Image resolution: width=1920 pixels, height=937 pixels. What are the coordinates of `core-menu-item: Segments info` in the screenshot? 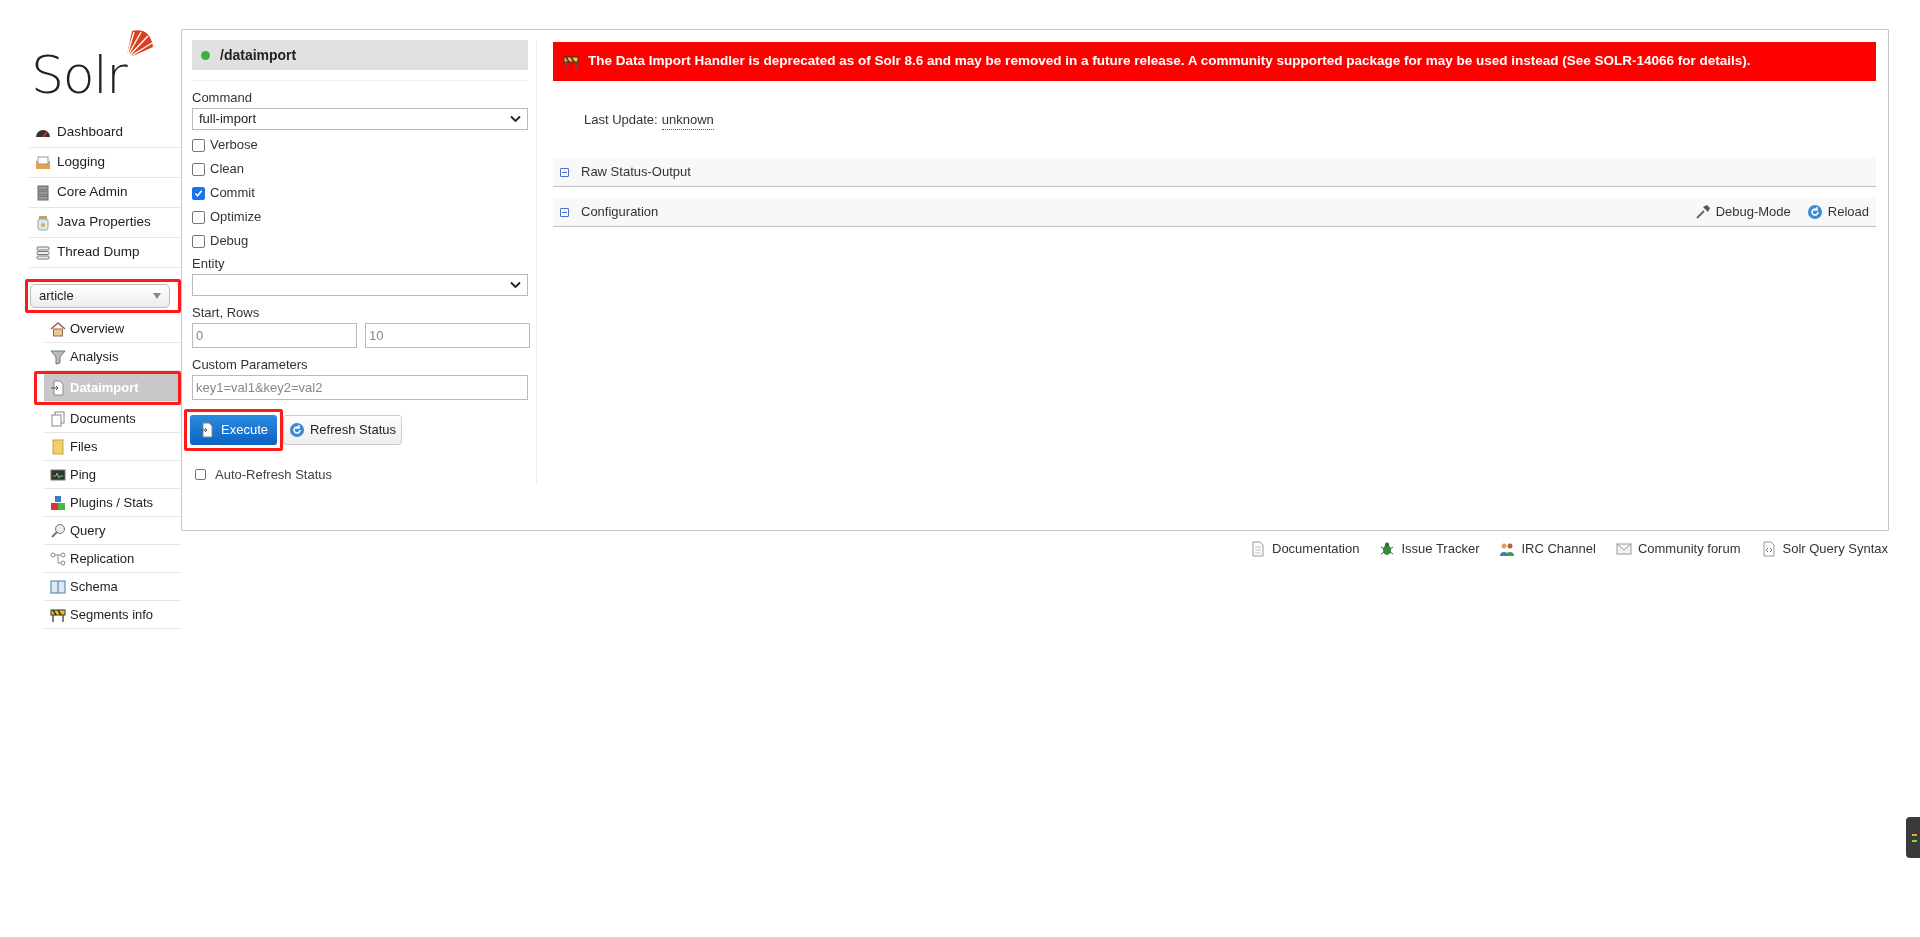 It's located at (112, 615).